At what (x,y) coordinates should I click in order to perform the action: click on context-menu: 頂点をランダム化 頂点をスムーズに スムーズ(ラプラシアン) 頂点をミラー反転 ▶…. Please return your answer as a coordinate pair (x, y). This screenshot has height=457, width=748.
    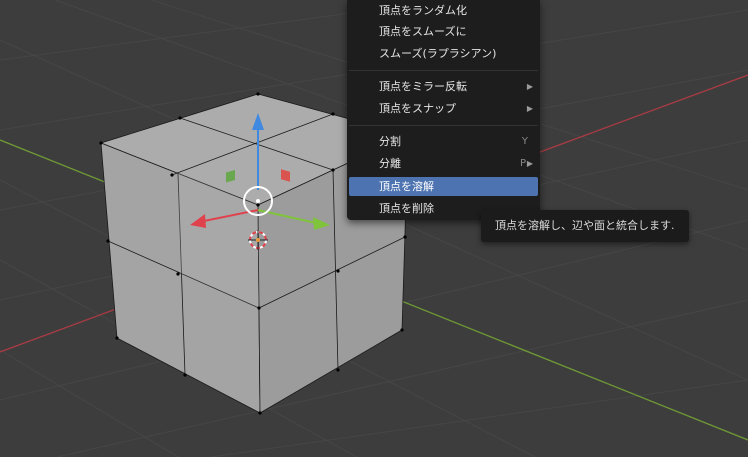
    Looking at the image, I should click on (443, 110).